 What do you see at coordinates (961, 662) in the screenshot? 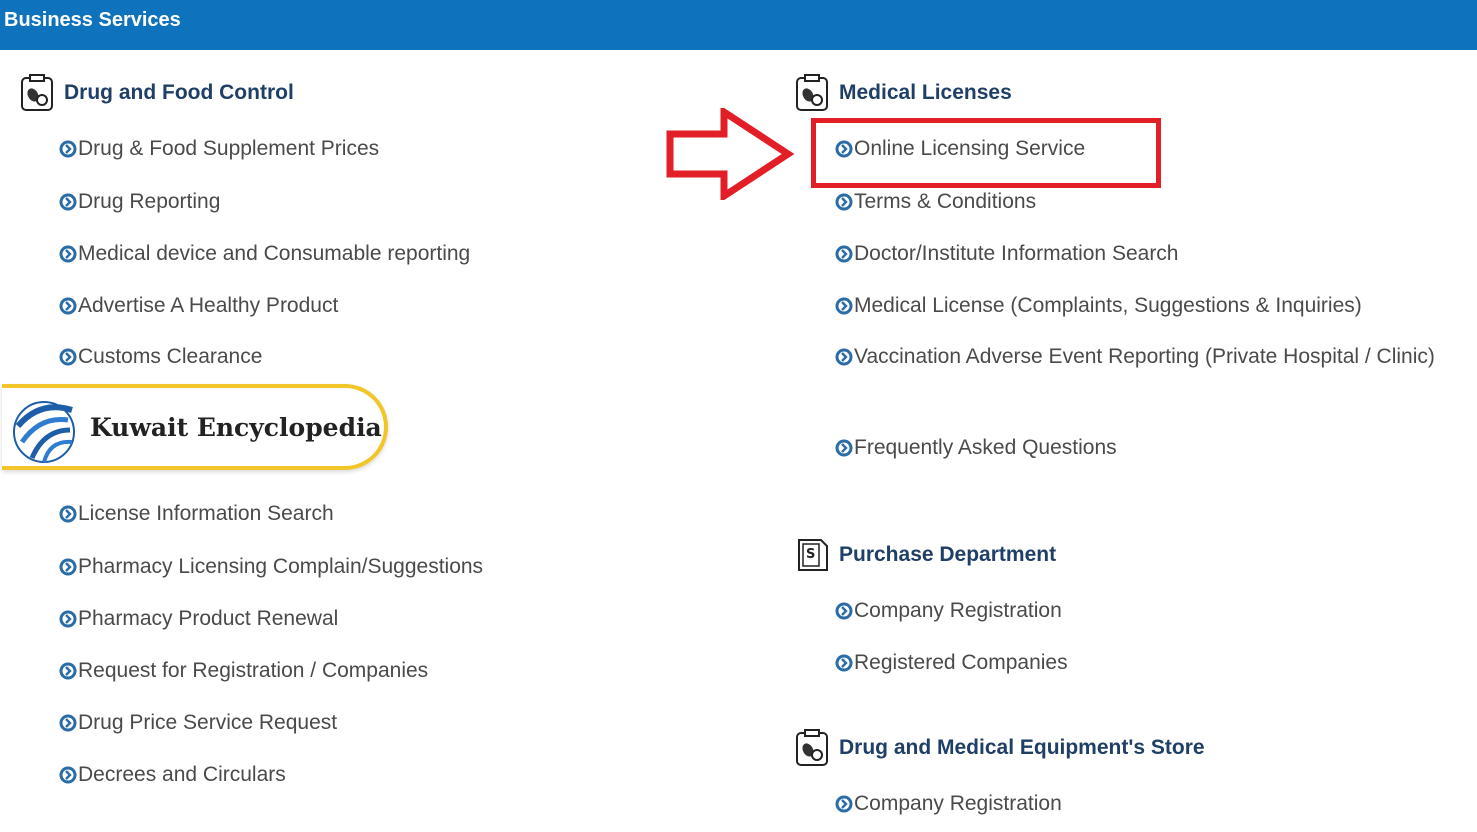
I see `link-label: Registered Companies` at bounding box center [961, 662].